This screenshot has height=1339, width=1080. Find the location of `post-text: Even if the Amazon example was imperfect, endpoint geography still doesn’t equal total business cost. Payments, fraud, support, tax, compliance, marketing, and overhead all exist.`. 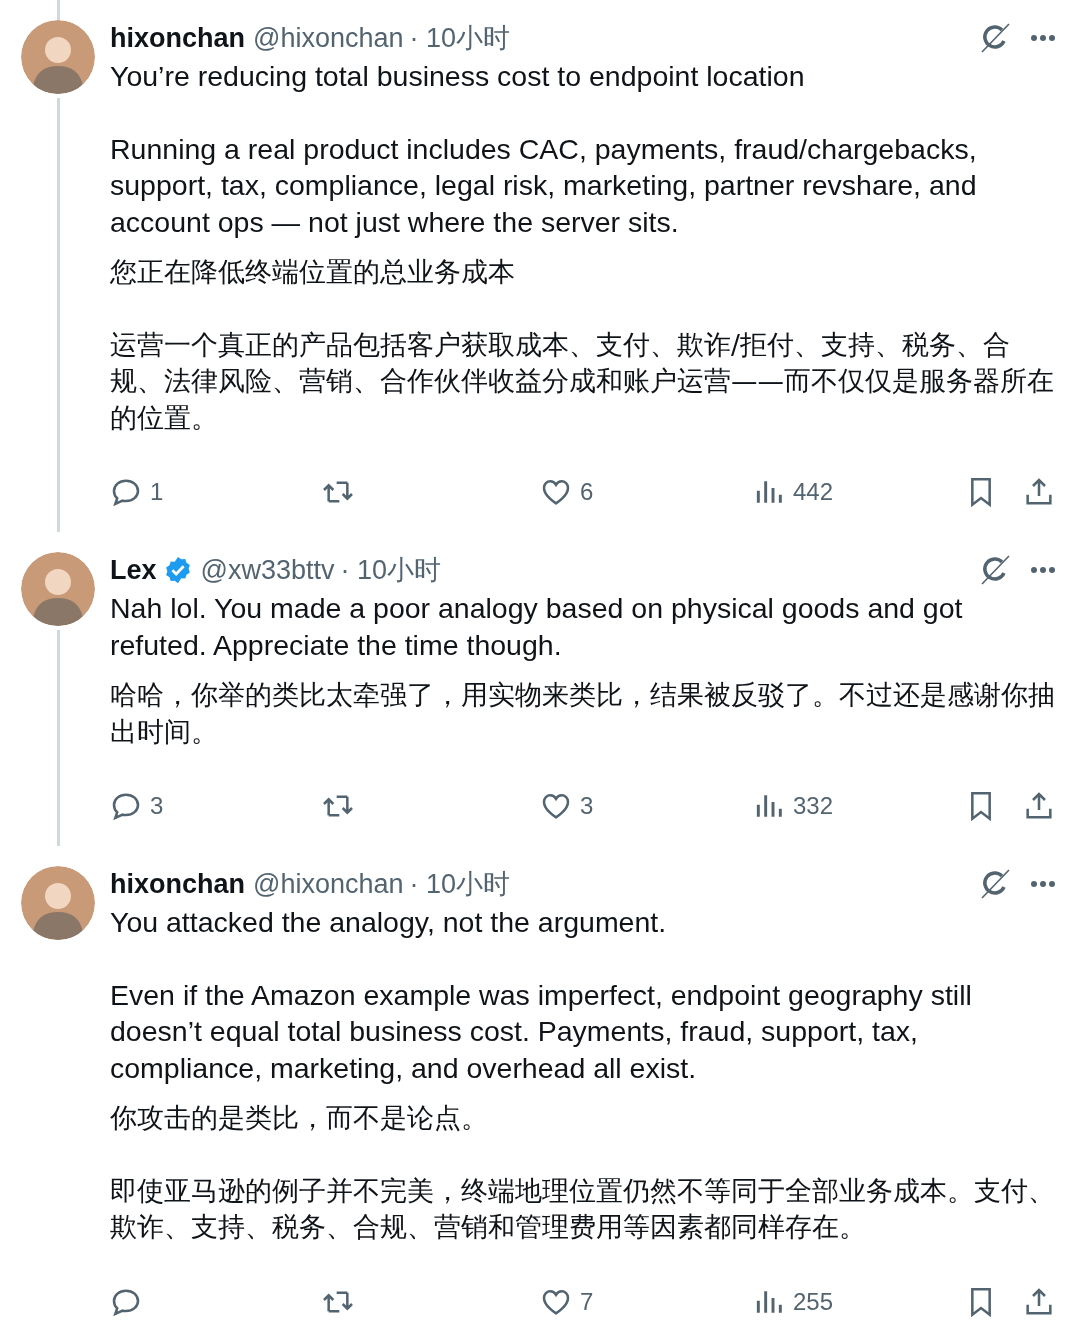

post-text: Even if the Amazon example was imperfect, endpoint geography still doesn’t equal total business cost. Payments, fraud, support, tax, compliance, marketing, and overhead all exist. is located at coordinates (541, 1031).